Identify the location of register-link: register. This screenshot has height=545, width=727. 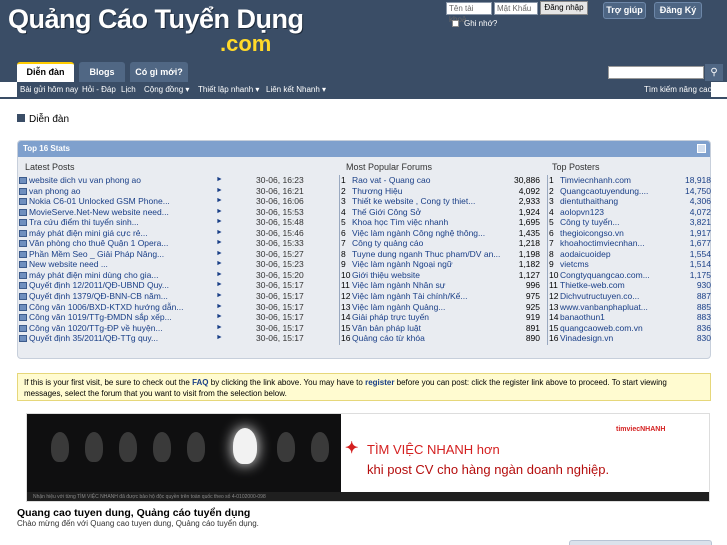
(379, 382).